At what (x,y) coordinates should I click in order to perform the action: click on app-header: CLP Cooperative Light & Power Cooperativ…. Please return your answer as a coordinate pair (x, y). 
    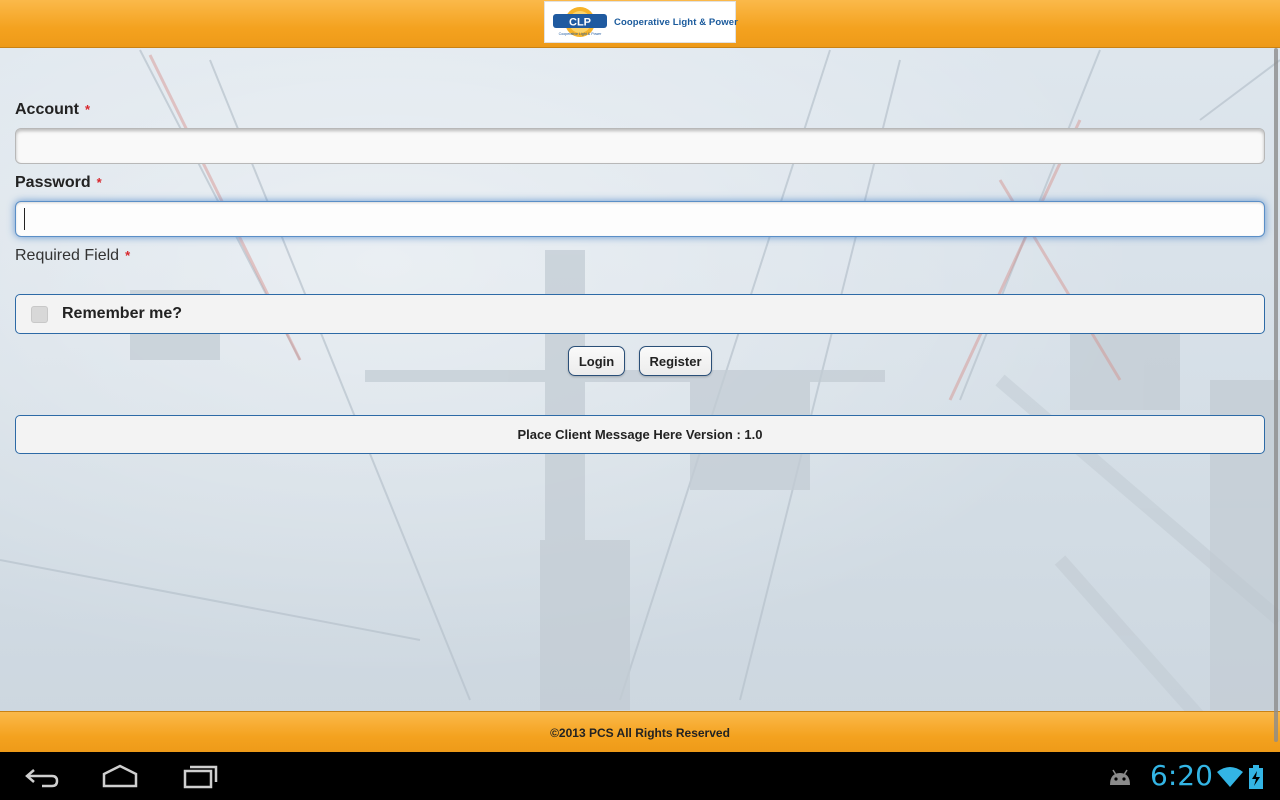
    Looking at the image, I should click on (640, 24).